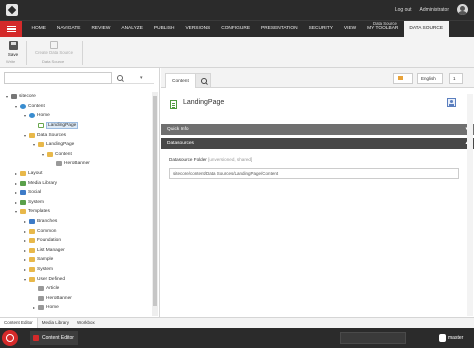  Describe the element at coordinates (11, 29) in the screenshot. I see `menu-icon` at that location.